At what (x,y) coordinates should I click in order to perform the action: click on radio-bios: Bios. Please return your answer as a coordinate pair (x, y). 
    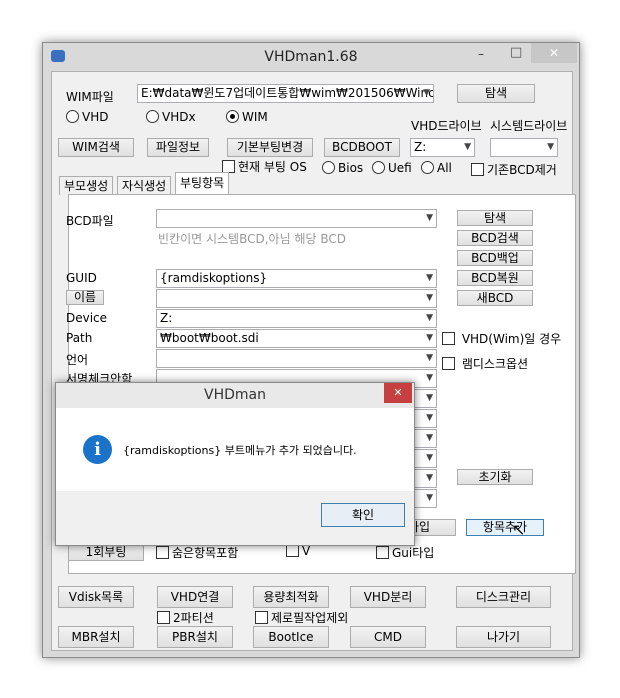
    Looking at the image, I should click on (342, 168).